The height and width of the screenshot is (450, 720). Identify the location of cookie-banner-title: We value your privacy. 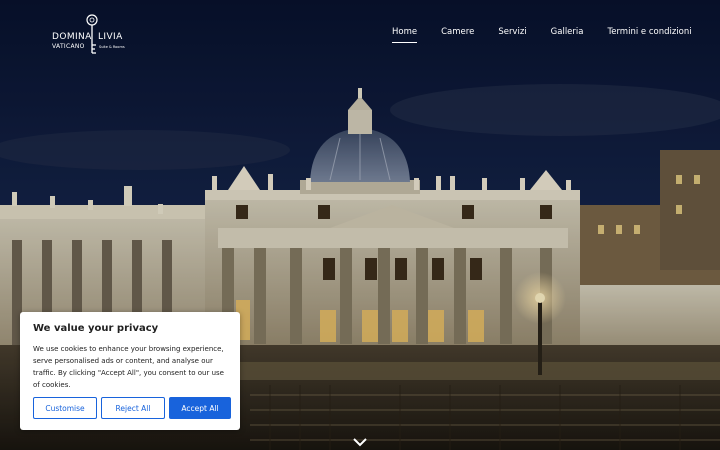
(96, 328).